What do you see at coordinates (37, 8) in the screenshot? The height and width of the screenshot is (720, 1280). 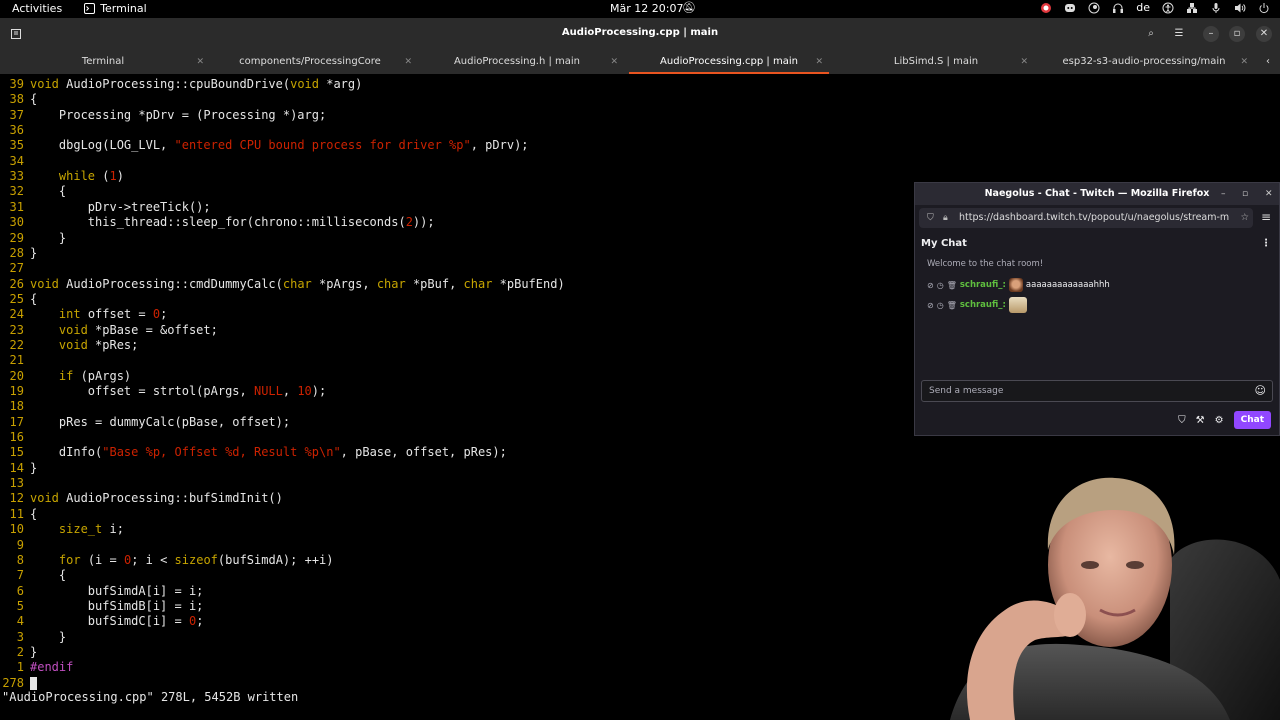 I see `activities-button: Activities` at bounding box center [37, 8].